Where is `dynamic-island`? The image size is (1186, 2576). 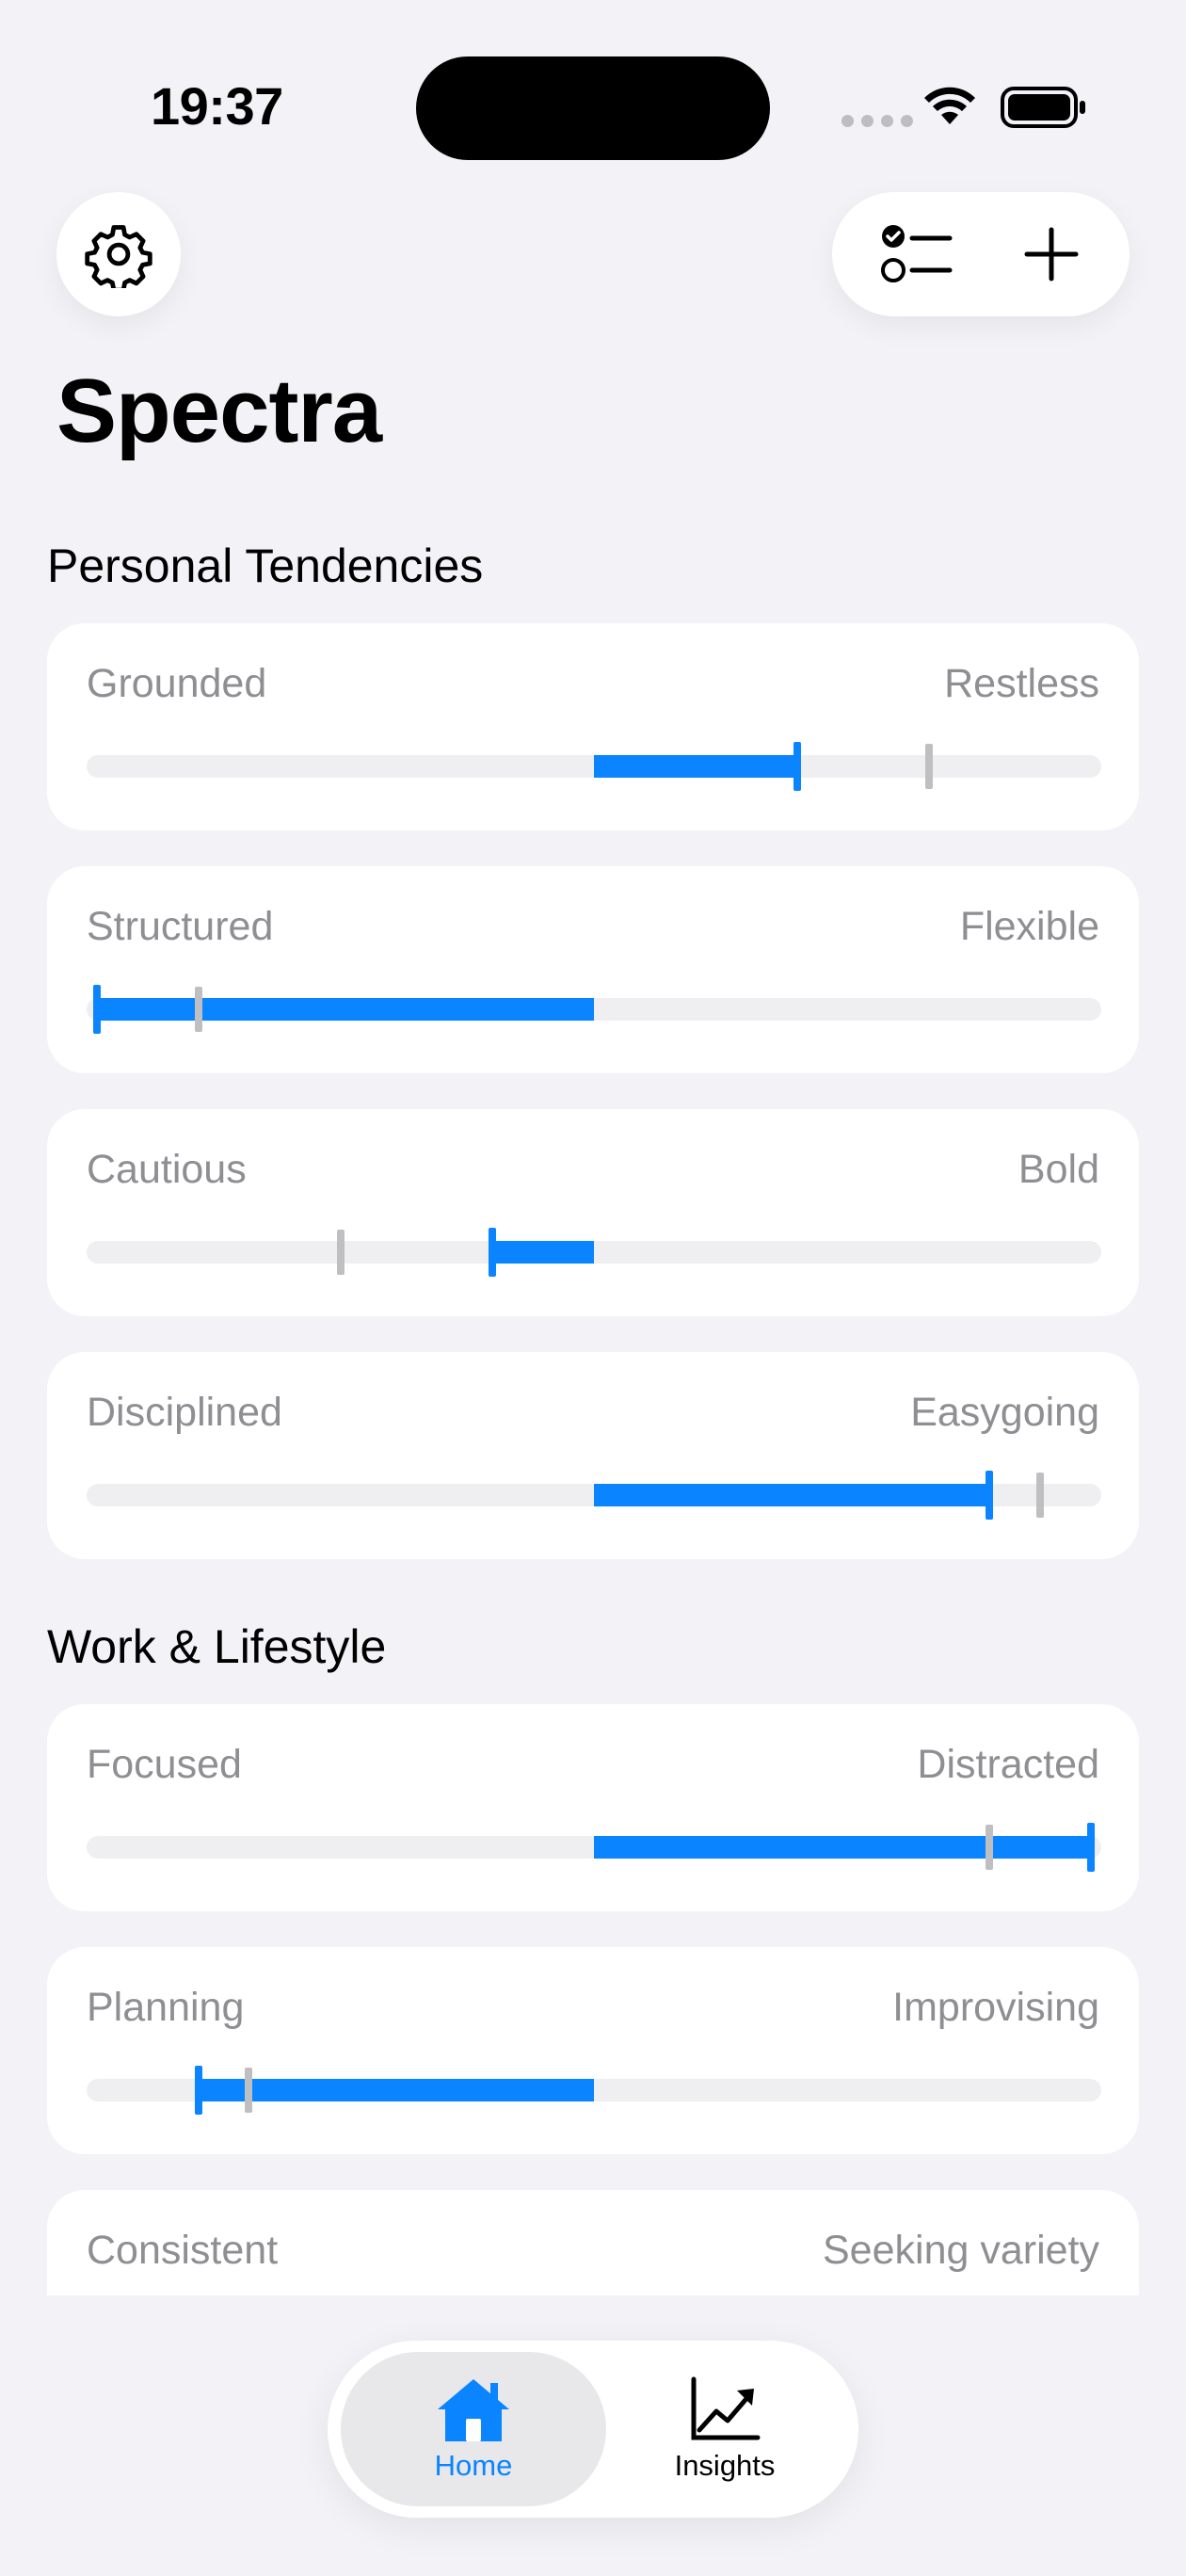
dynamic-island is located at coordinates (593, 108).